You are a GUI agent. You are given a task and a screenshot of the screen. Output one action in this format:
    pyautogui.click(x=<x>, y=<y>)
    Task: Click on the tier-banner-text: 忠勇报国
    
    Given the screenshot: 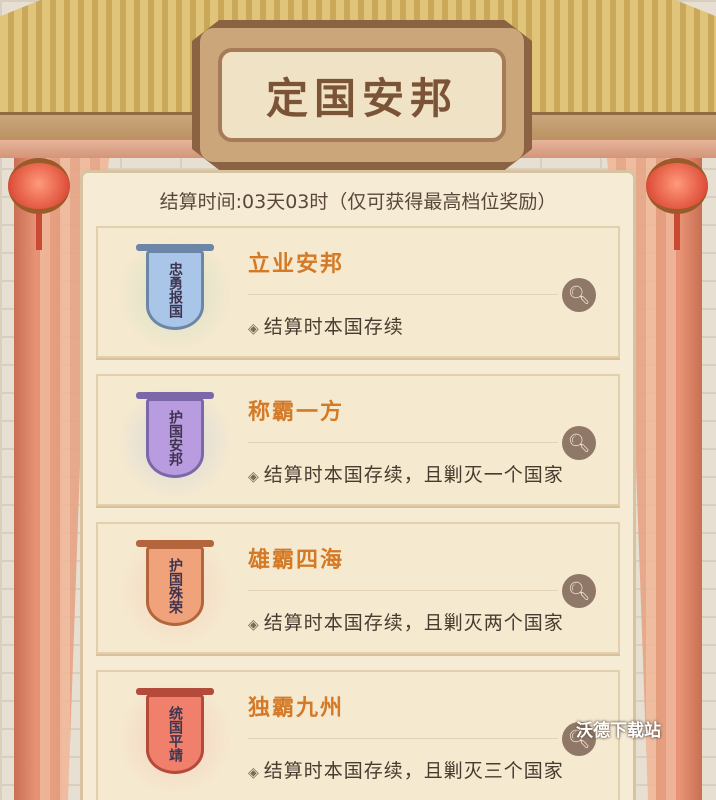 What is the action you would take?
    pyautogui.click(x=175, y=290)
    